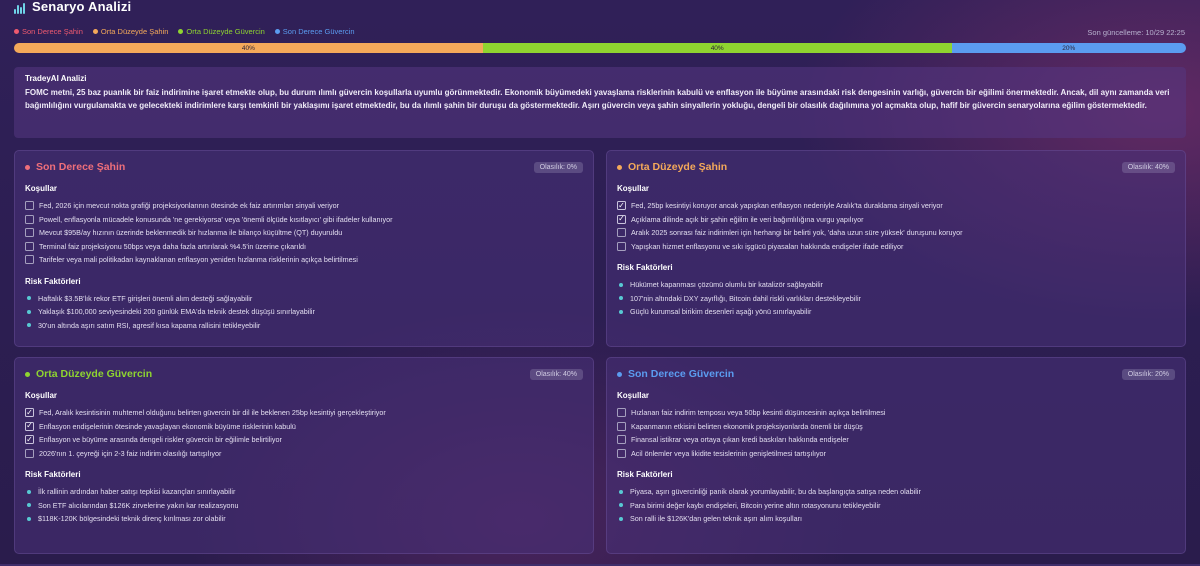 The width and height of the screenshot is (1200, 566). I want to click on page-title: Senaryo Analizi, so click(82, 7).